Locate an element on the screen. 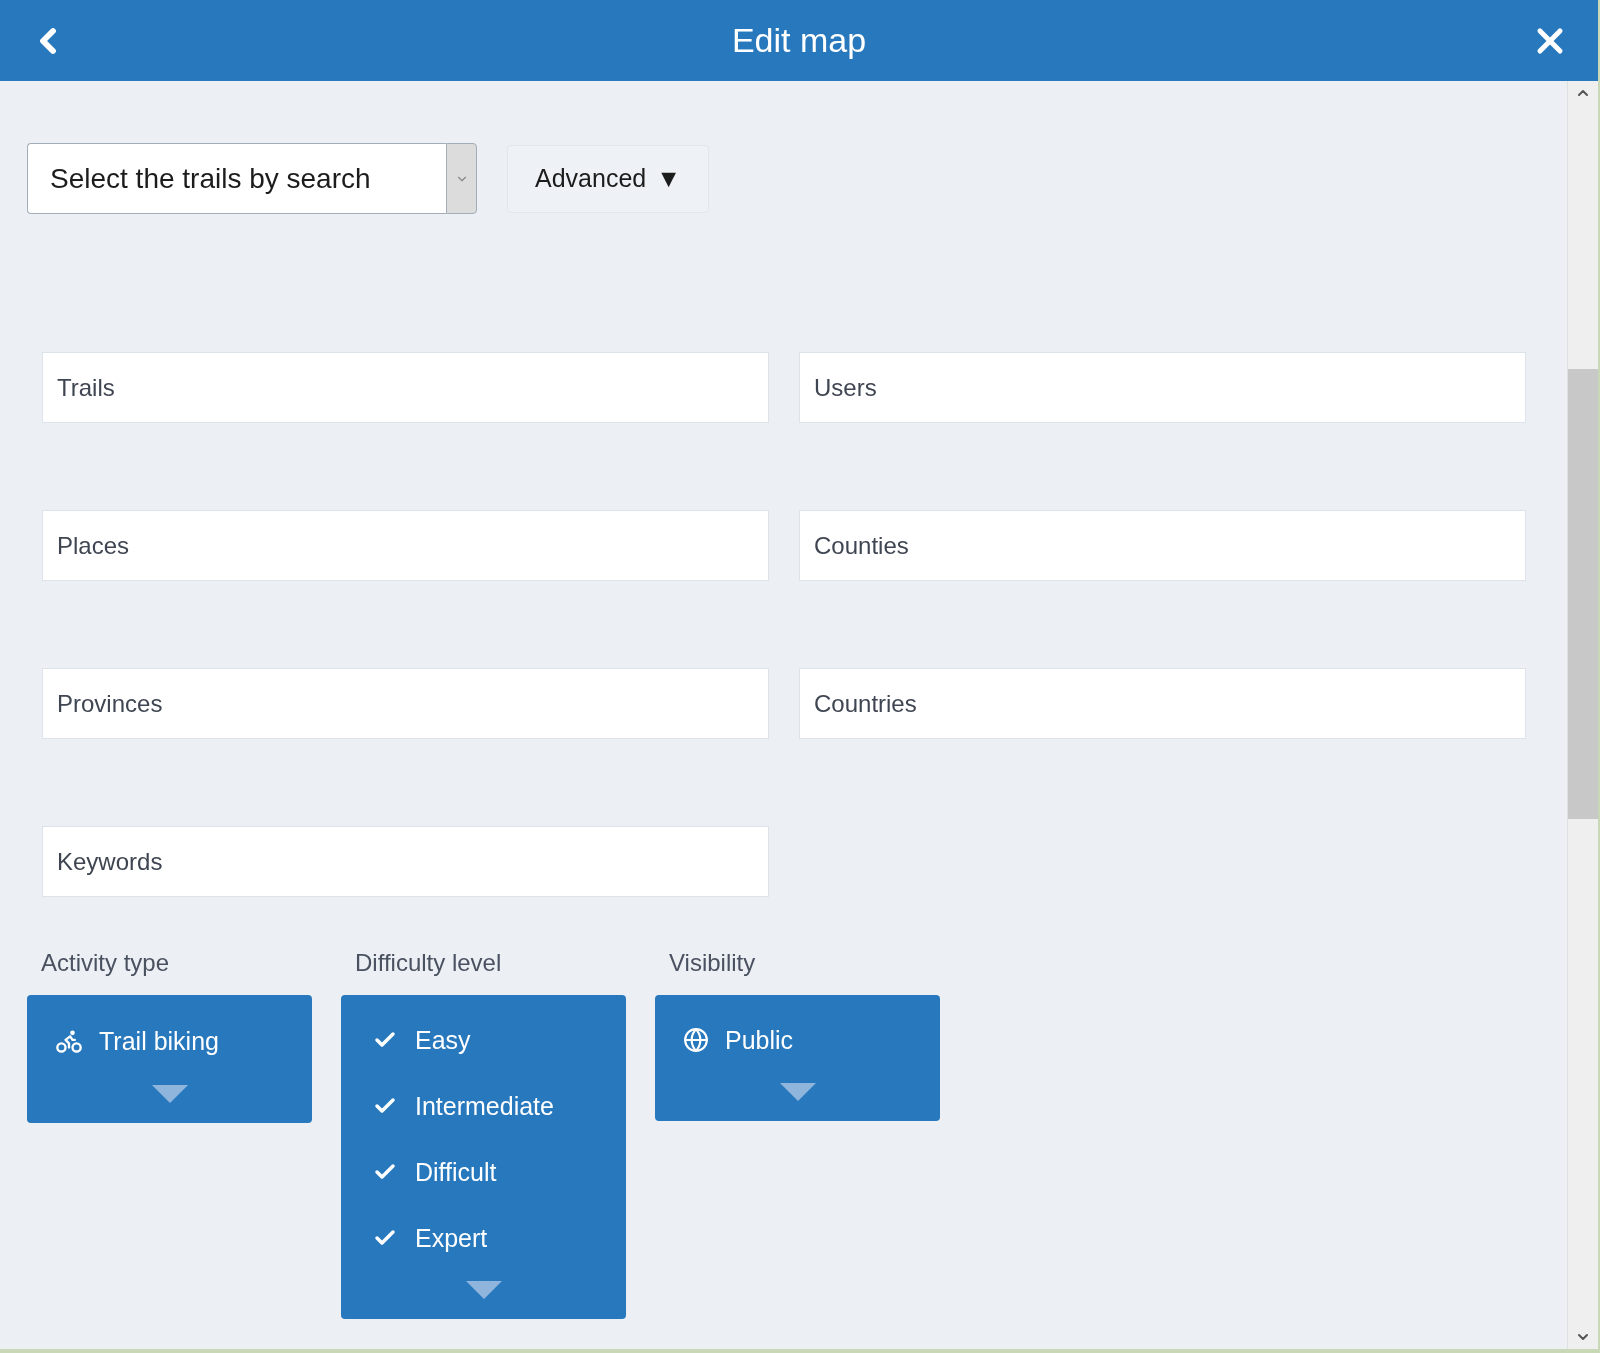 This screenshot has width=1600, height=1353. filter-label: Visibility is located at coordinates (712, 963).